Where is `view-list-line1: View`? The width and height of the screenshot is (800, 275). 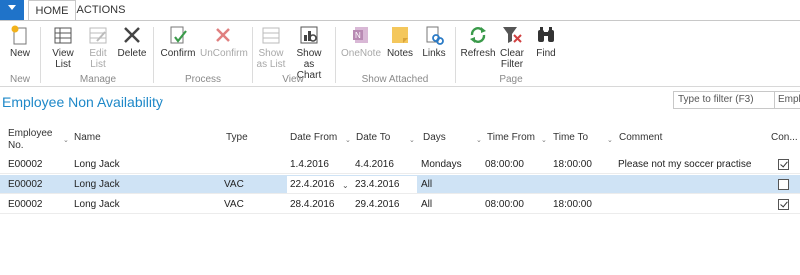 view-list-line1: View is located at coordinates (63, 53).